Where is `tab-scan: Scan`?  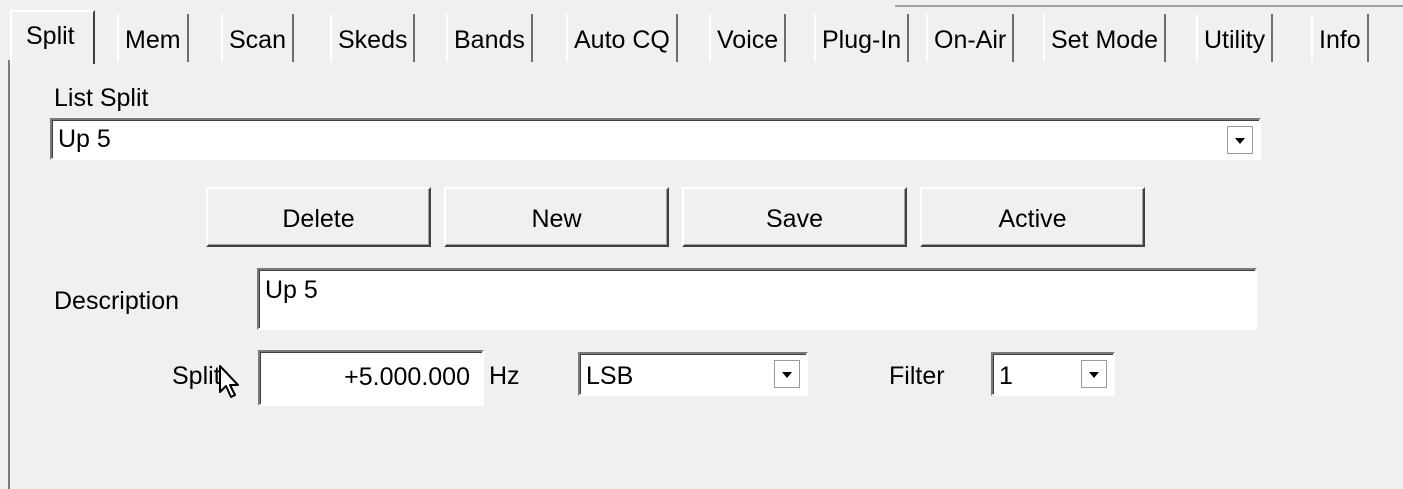
tab-scan: Scan is located at coordinates (257, 38).